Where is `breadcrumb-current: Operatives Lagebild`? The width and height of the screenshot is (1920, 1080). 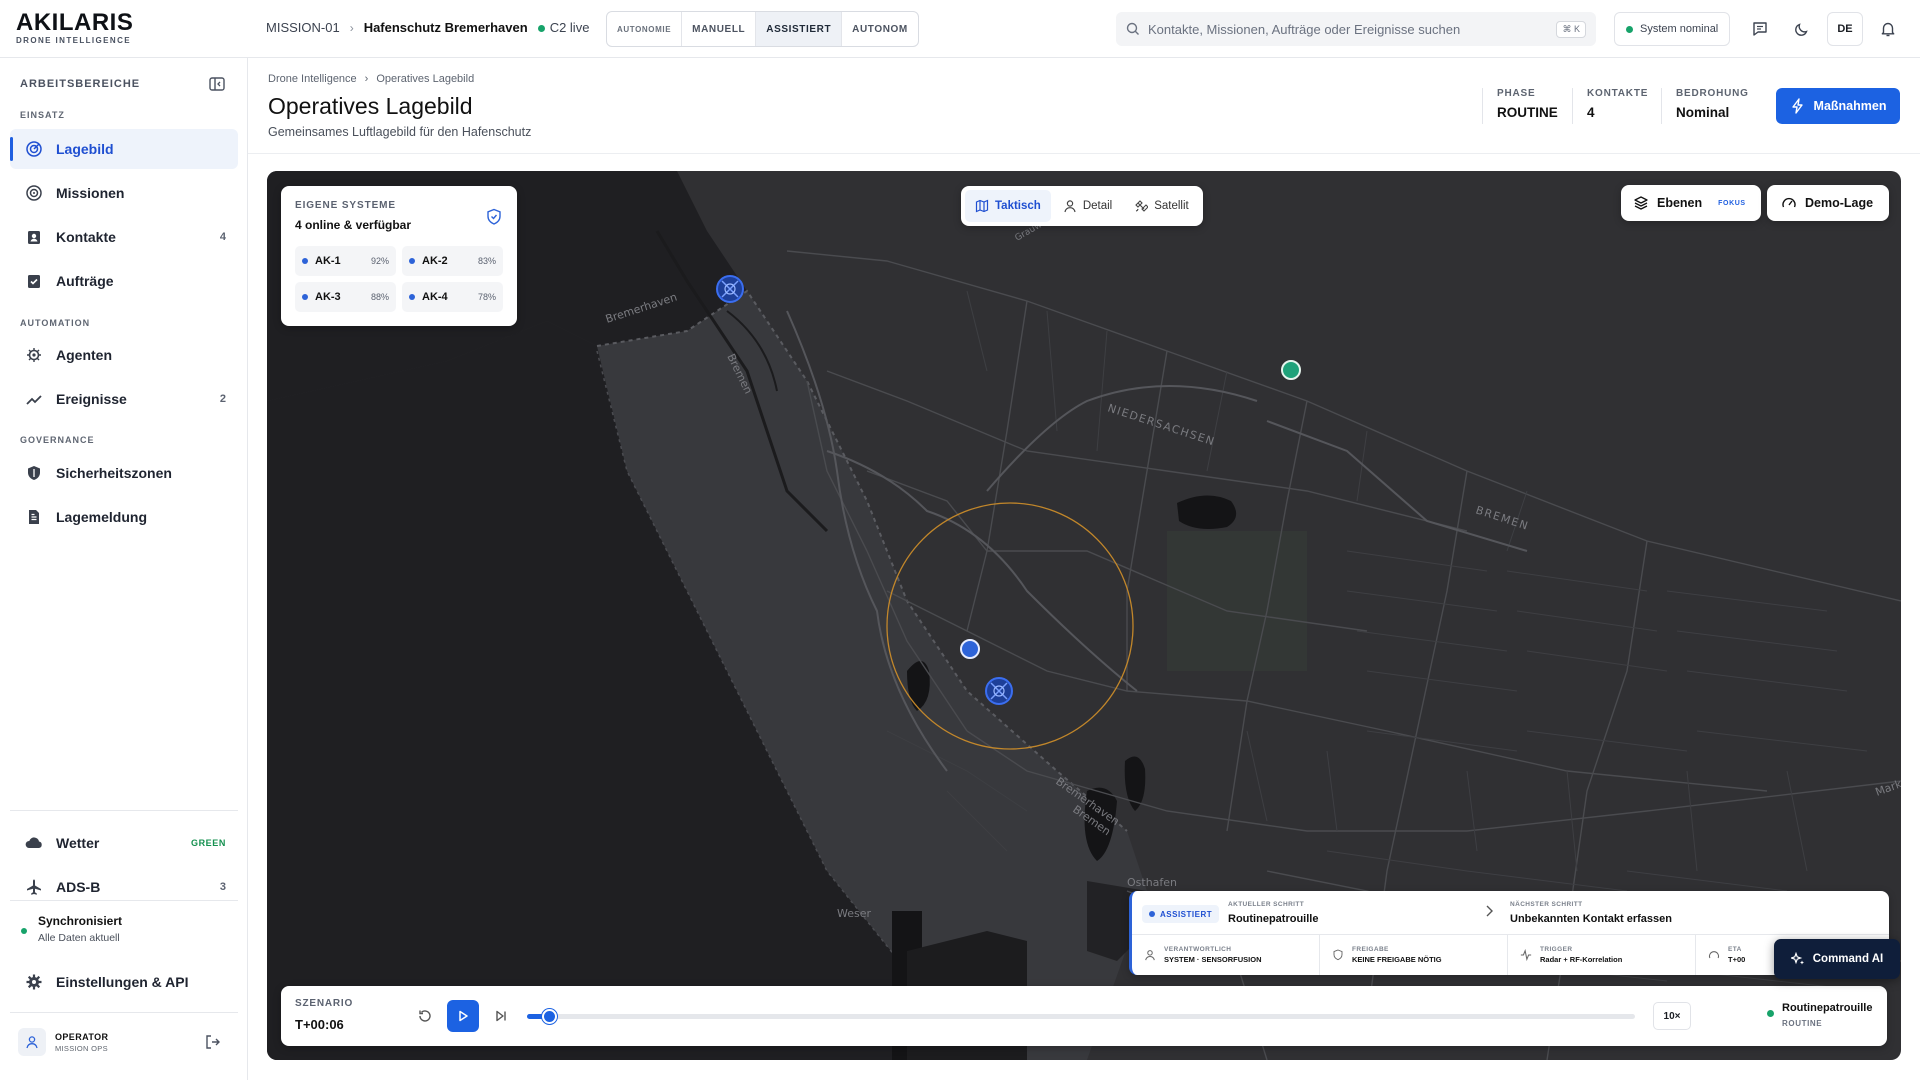
breadcrumb-current: Operatives Lagebild is located at coordinates (425, 79).